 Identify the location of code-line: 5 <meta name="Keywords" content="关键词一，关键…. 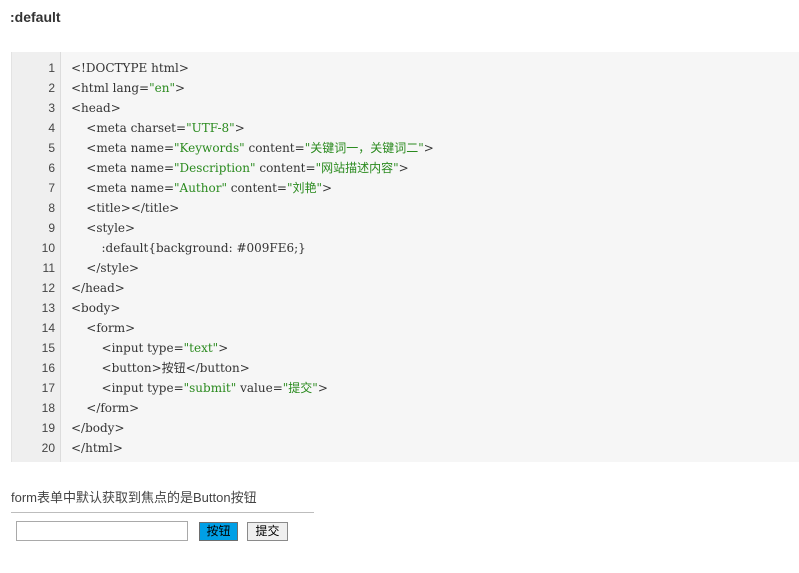
(405, 148).